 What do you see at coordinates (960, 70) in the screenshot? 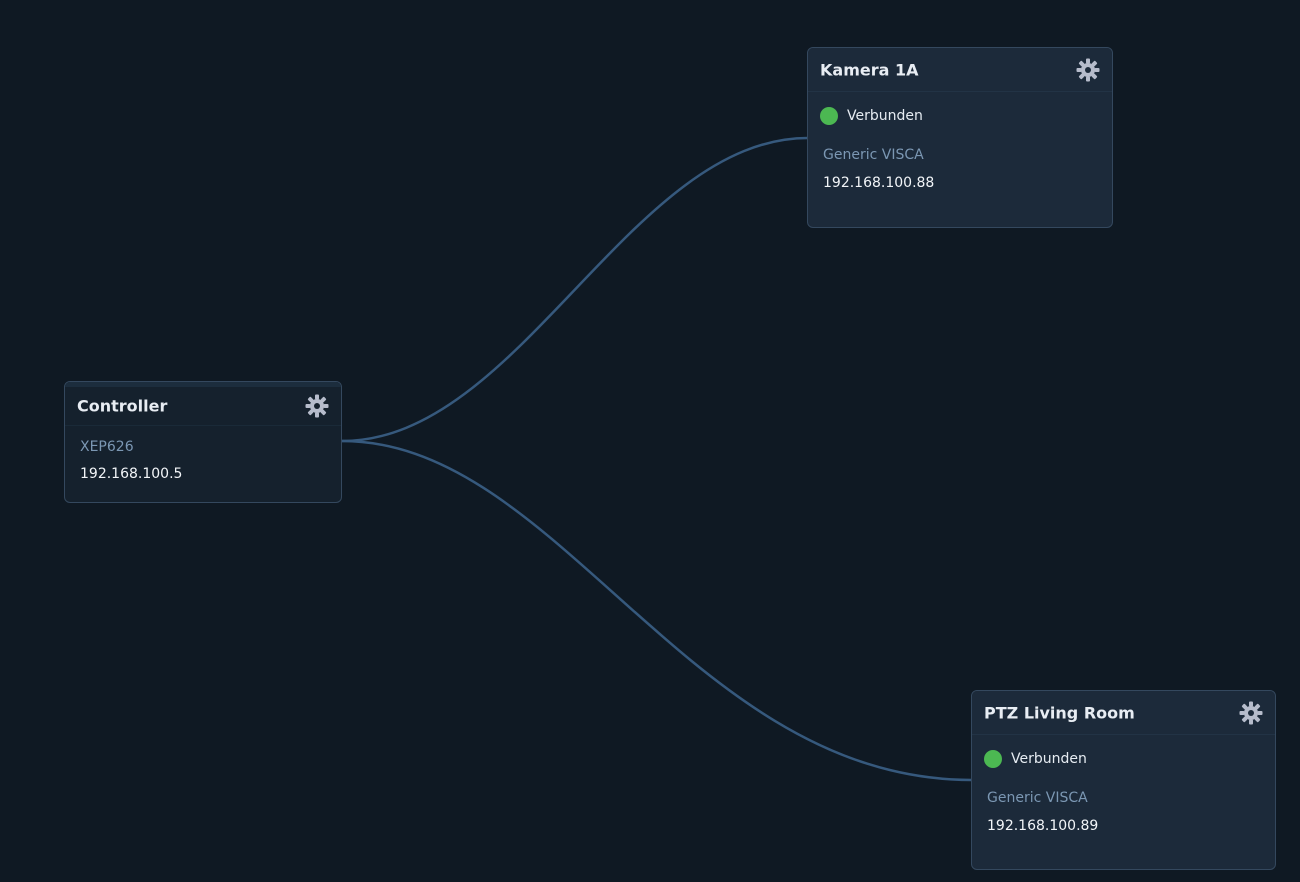
I see `camera-node-header: Kamera 1A` at bounding box center [960, 70].